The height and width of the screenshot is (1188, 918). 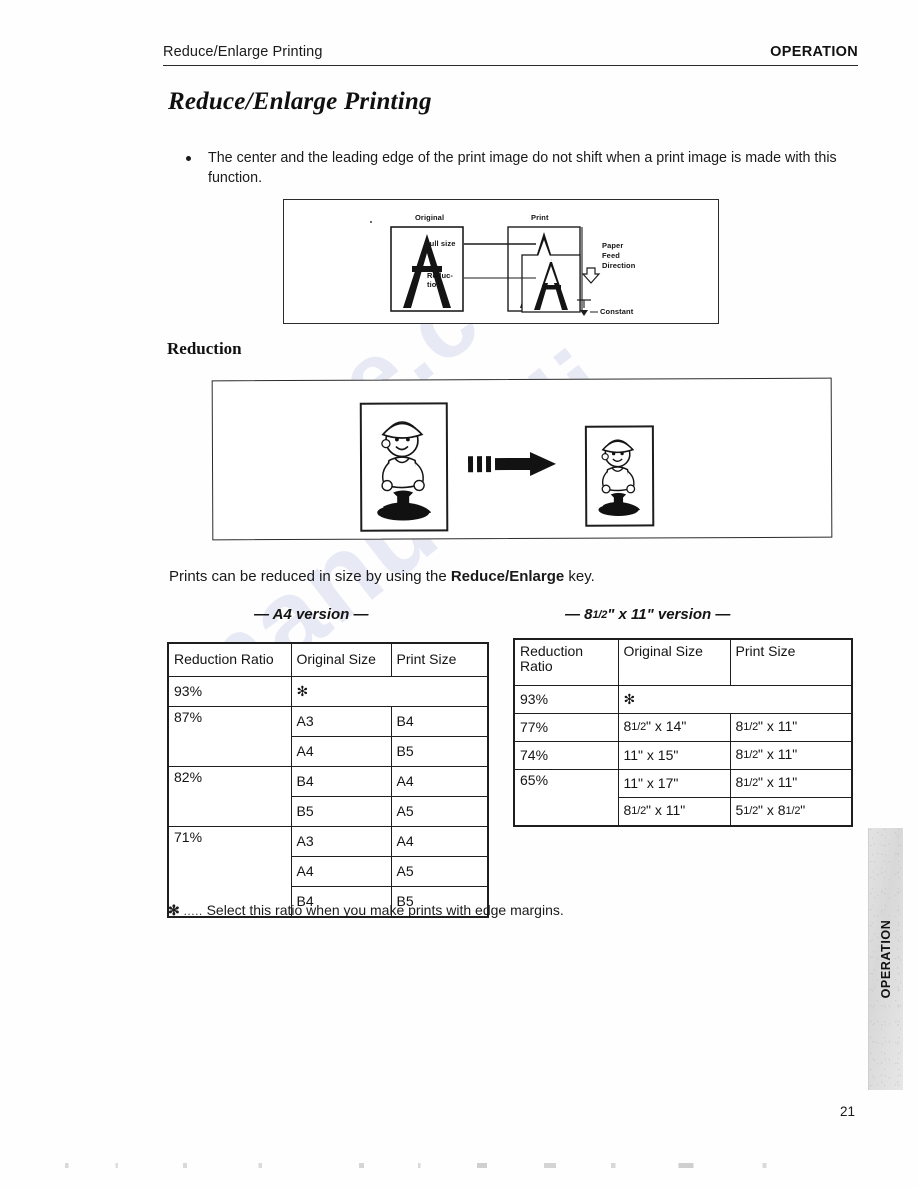 I want to click on table-row: 71% A3 A4, so click(x=328, y=872).